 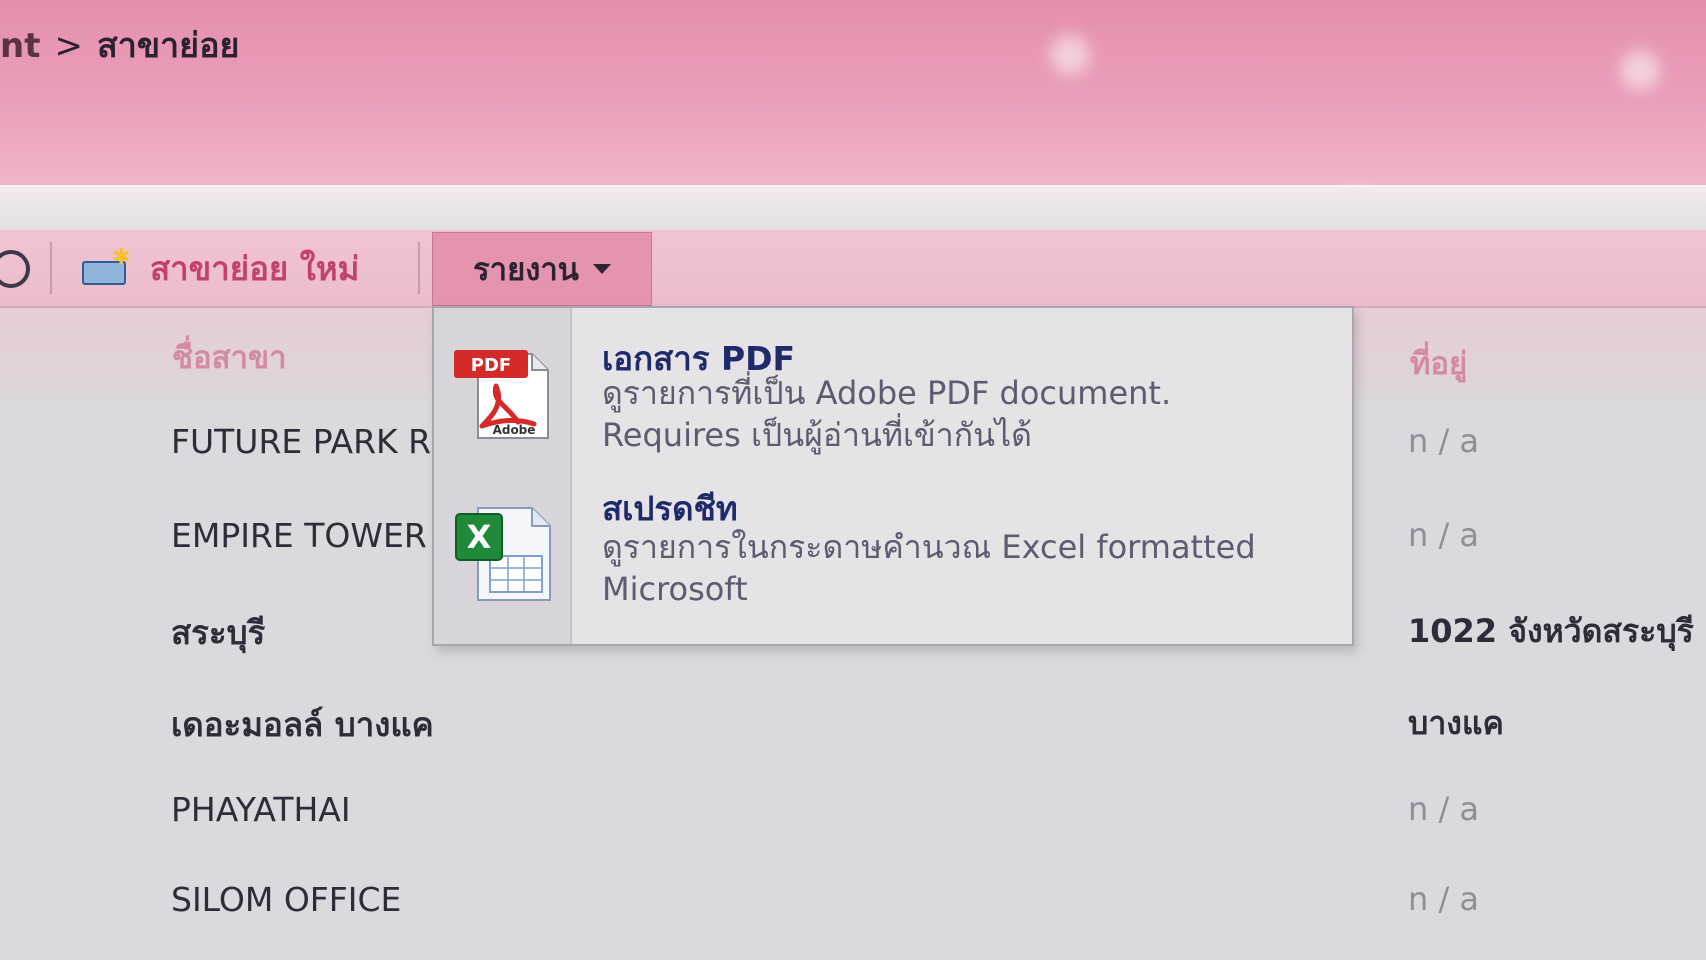 I want to click on svg-text: Adobe, so click(x=514, y=430).